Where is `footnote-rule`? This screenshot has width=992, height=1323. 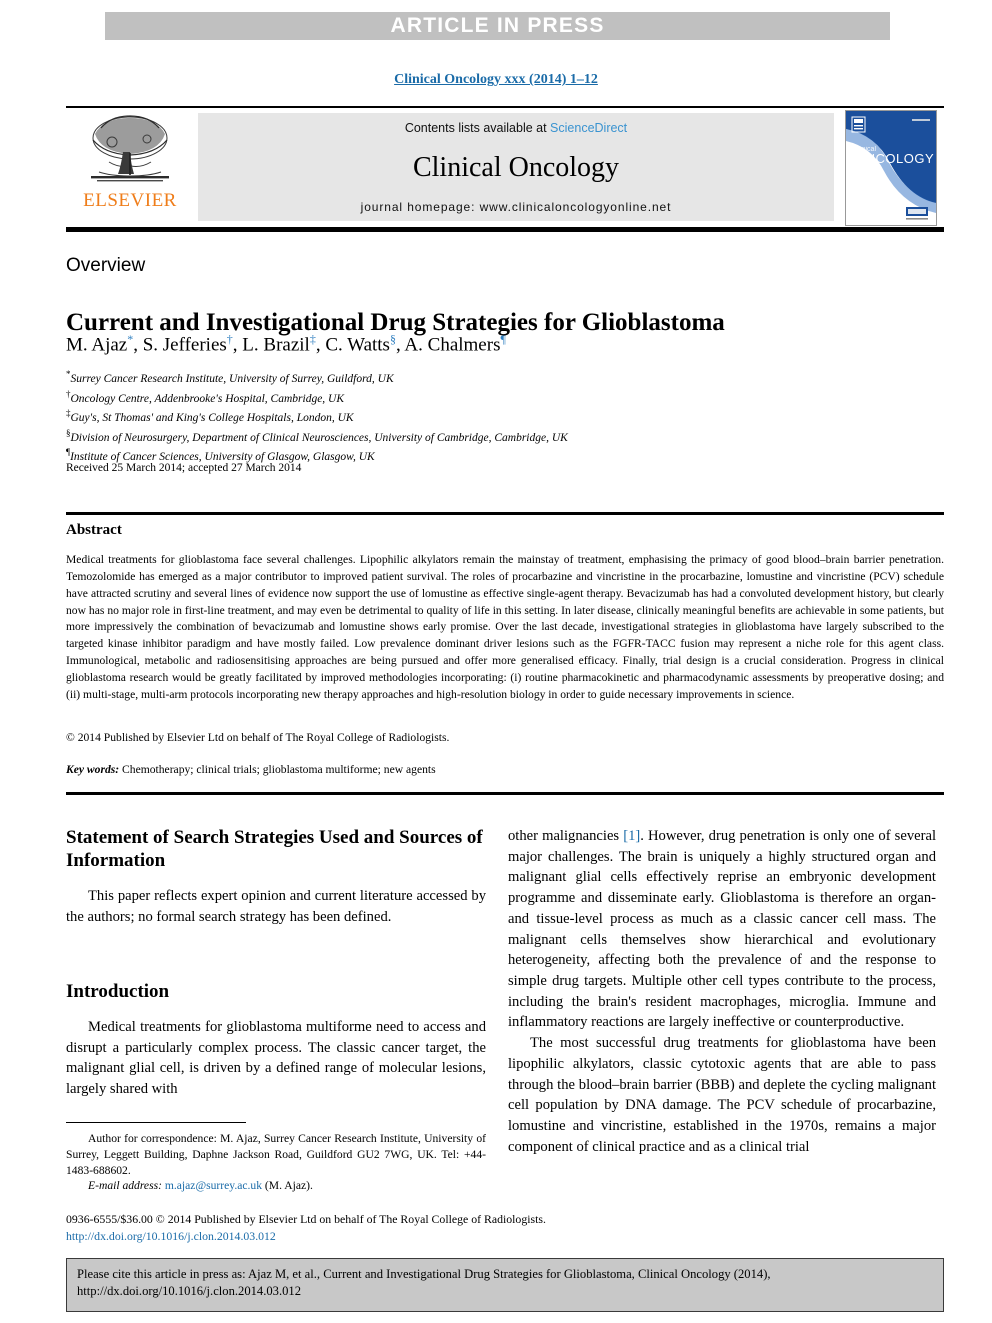 footnote-rule is located at coordinates (156, 1122).